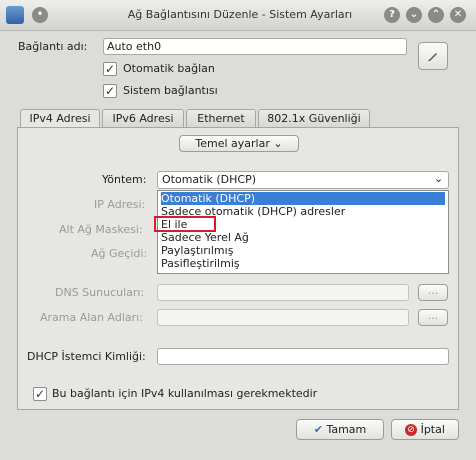 Image resolution: width=476 pixels, height=460 pixels. I want to click on pin-icon: •, so click(40, 15).